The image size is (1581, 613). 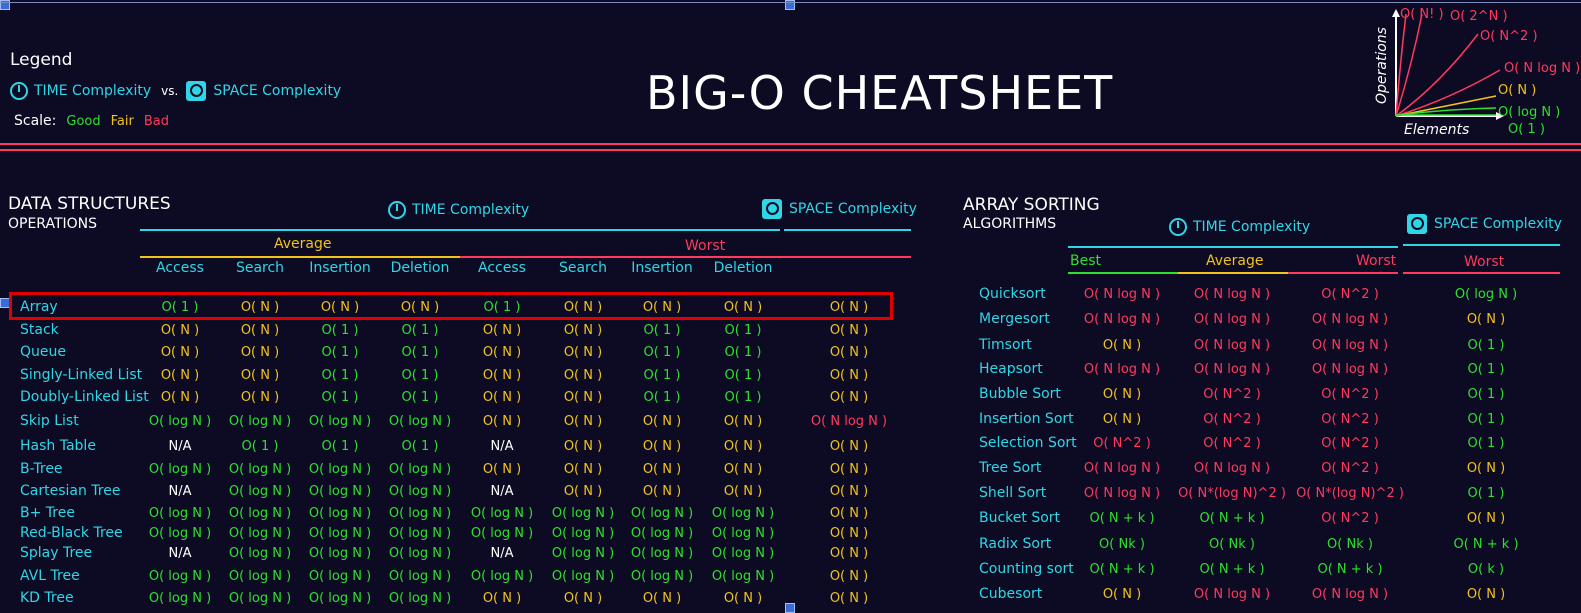 What do you see at coordinates (1486, 569) in the screenshot?
I see `sort-cell: O( k )` at bounding box center [1486, 569].